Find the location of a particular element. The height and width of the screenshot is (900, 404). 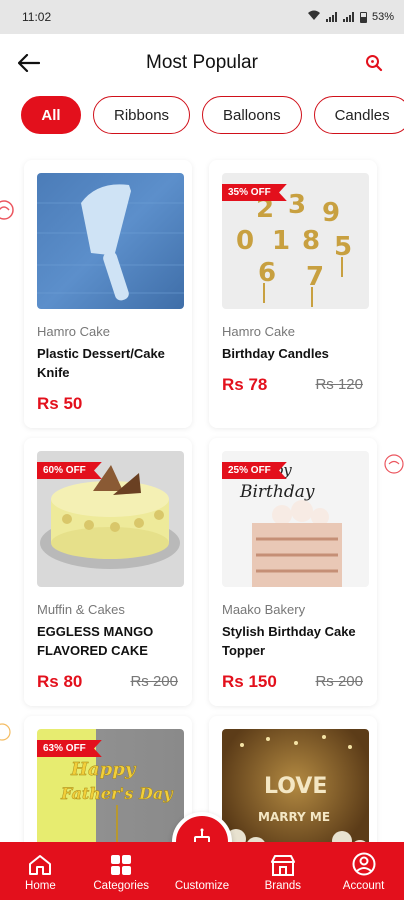

nav-categories: Categories is located at coordinates (121, 871).